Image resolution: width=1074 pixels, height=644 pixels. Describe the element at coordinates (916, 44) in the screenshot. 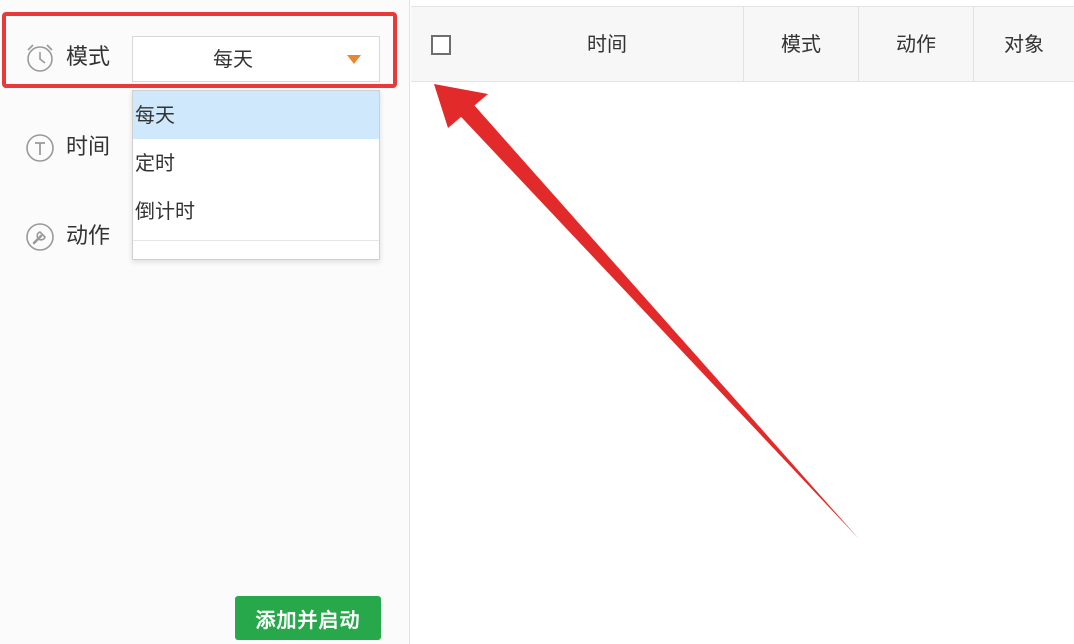

I see `column-header-action: 动作` at that location.